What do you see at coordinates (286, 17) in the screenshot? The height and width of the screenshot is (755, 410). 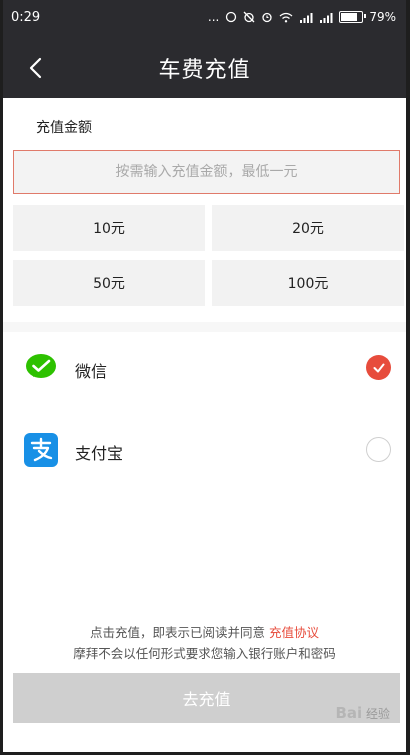 I see `wifi-icon` at bounding box center [286, 17].